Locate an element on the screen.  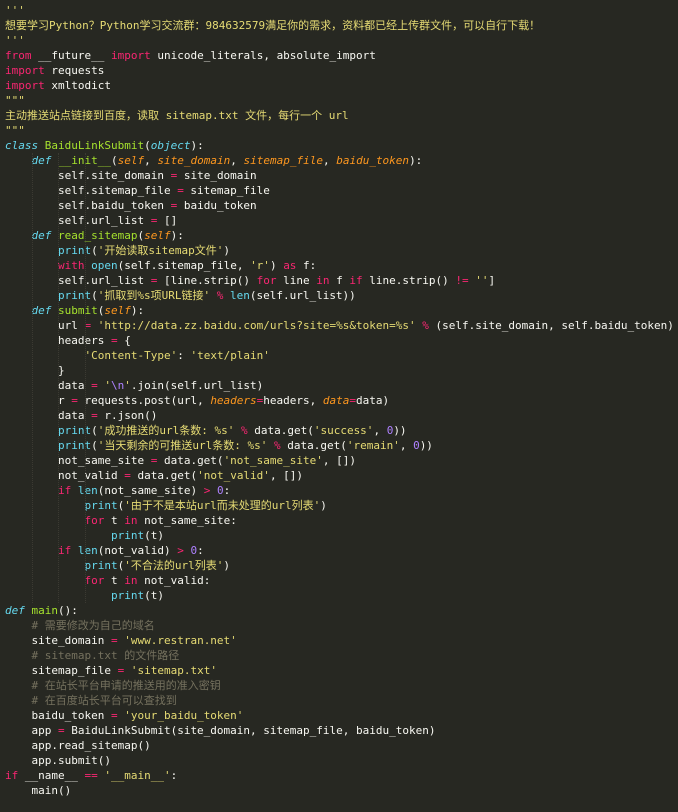
code-token: # 需要修改为自己的域名 is located at coordinates (93, 625).